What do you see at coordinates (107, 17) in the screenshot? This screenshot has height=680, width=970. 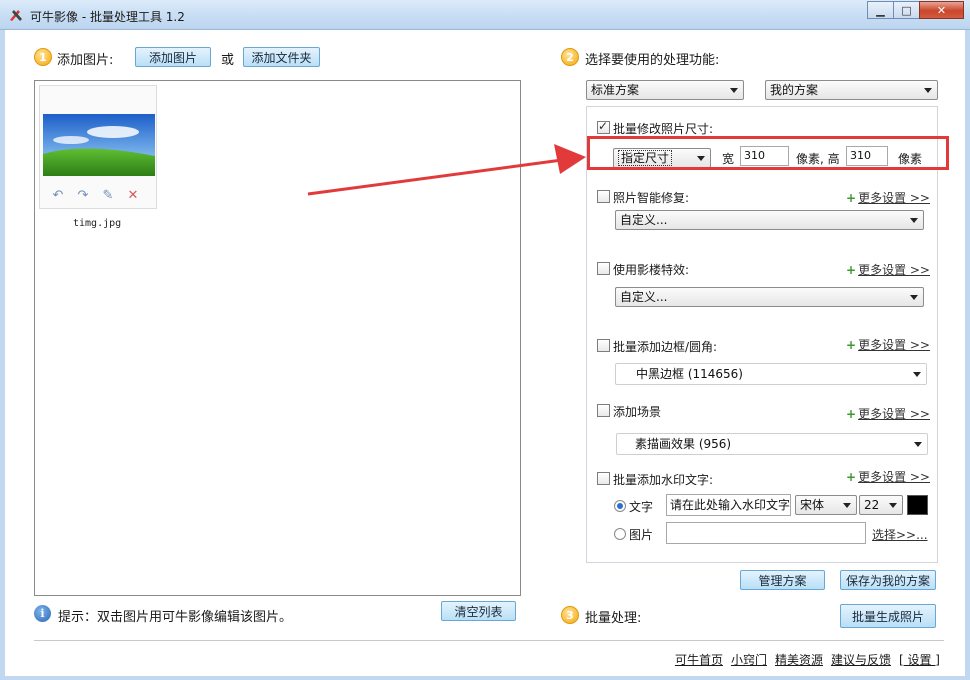 I see `window-title: 可牛影像 - 批量处理工具 1.2` at bounding box center [107, 17].